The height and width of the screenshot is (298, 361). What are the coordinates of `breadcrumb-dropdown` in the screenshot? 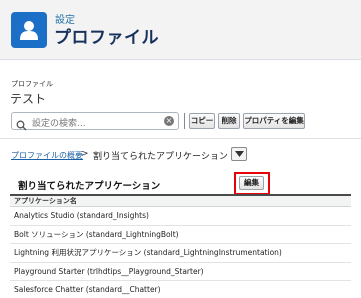 It's located at (239, 154).